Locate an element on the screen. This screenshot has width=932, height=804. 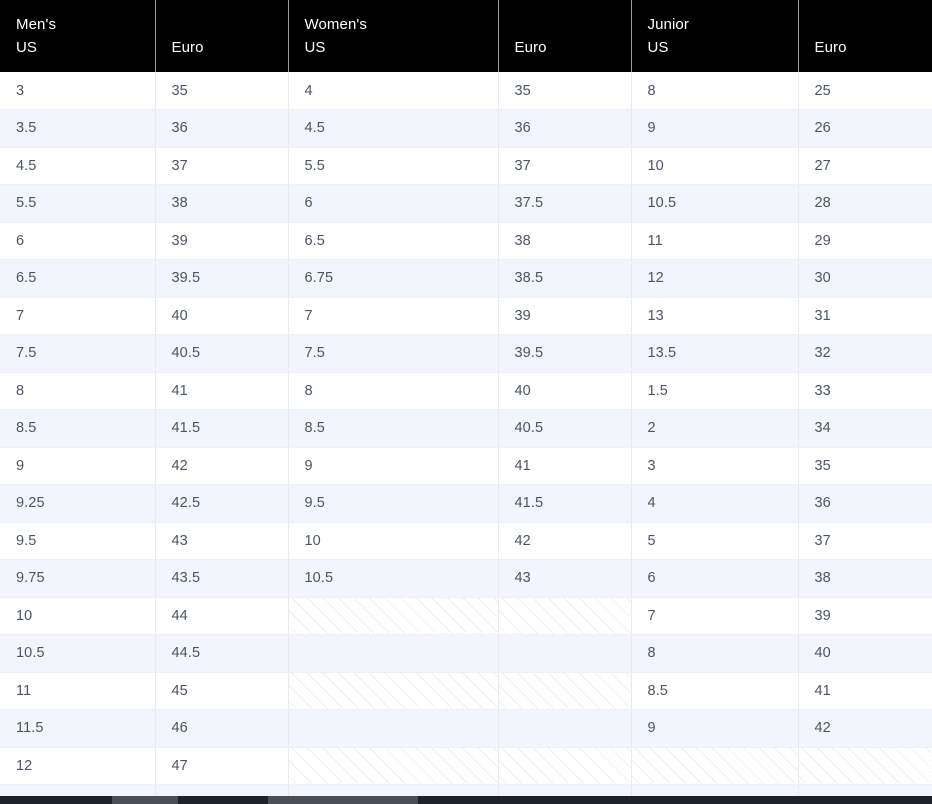
table-cell-junior_eu: 25 is located at coordinates (865, 91).